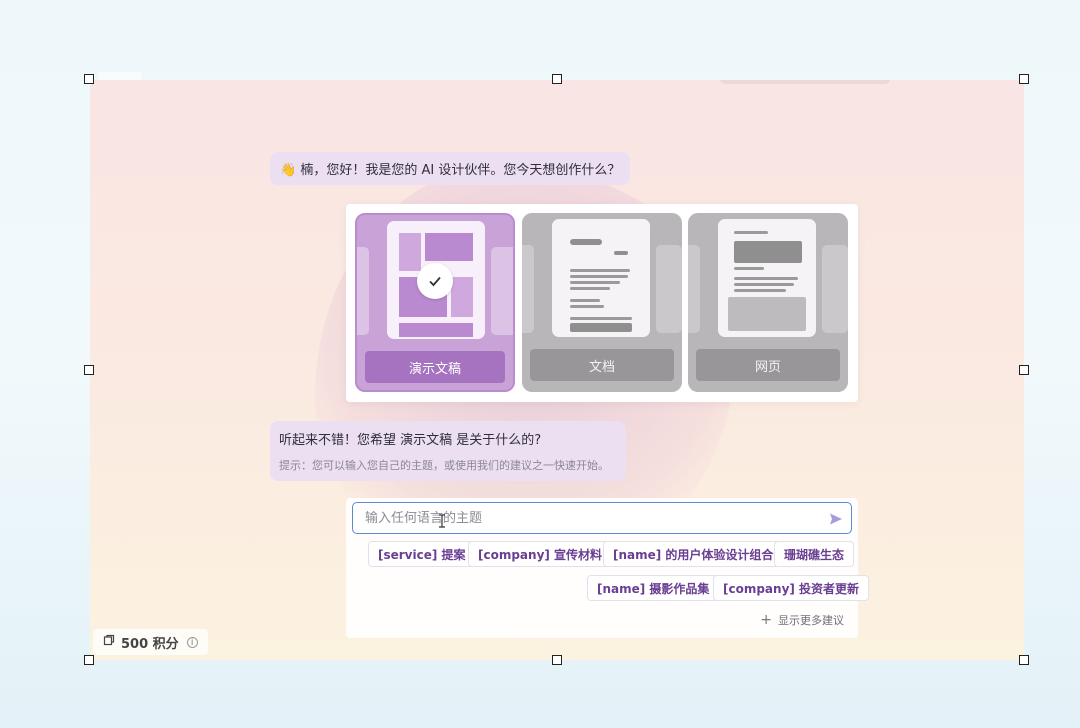  I want to click on web-footer, so click(767, 314).